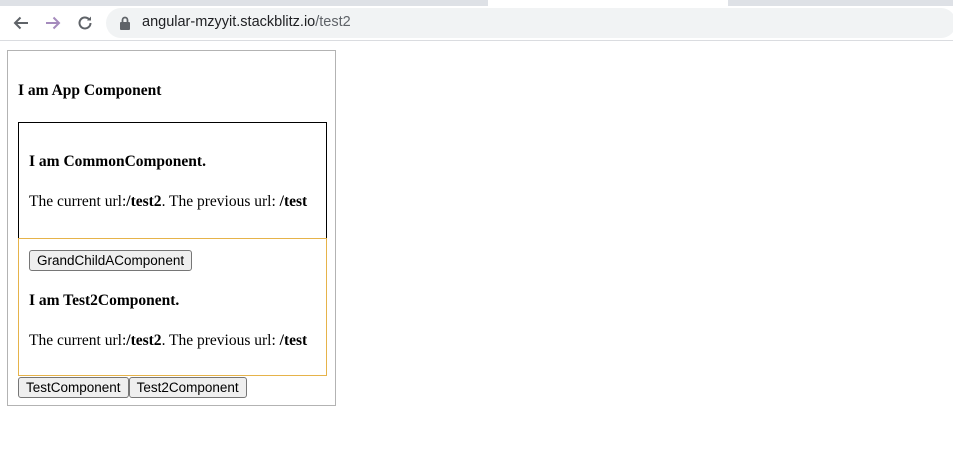 The height and width of the screenshot is (472, 953). Describe the element at coordinates (117, 161) in the screenshot. I see `common-title: I am CommonComponent.` at that location.